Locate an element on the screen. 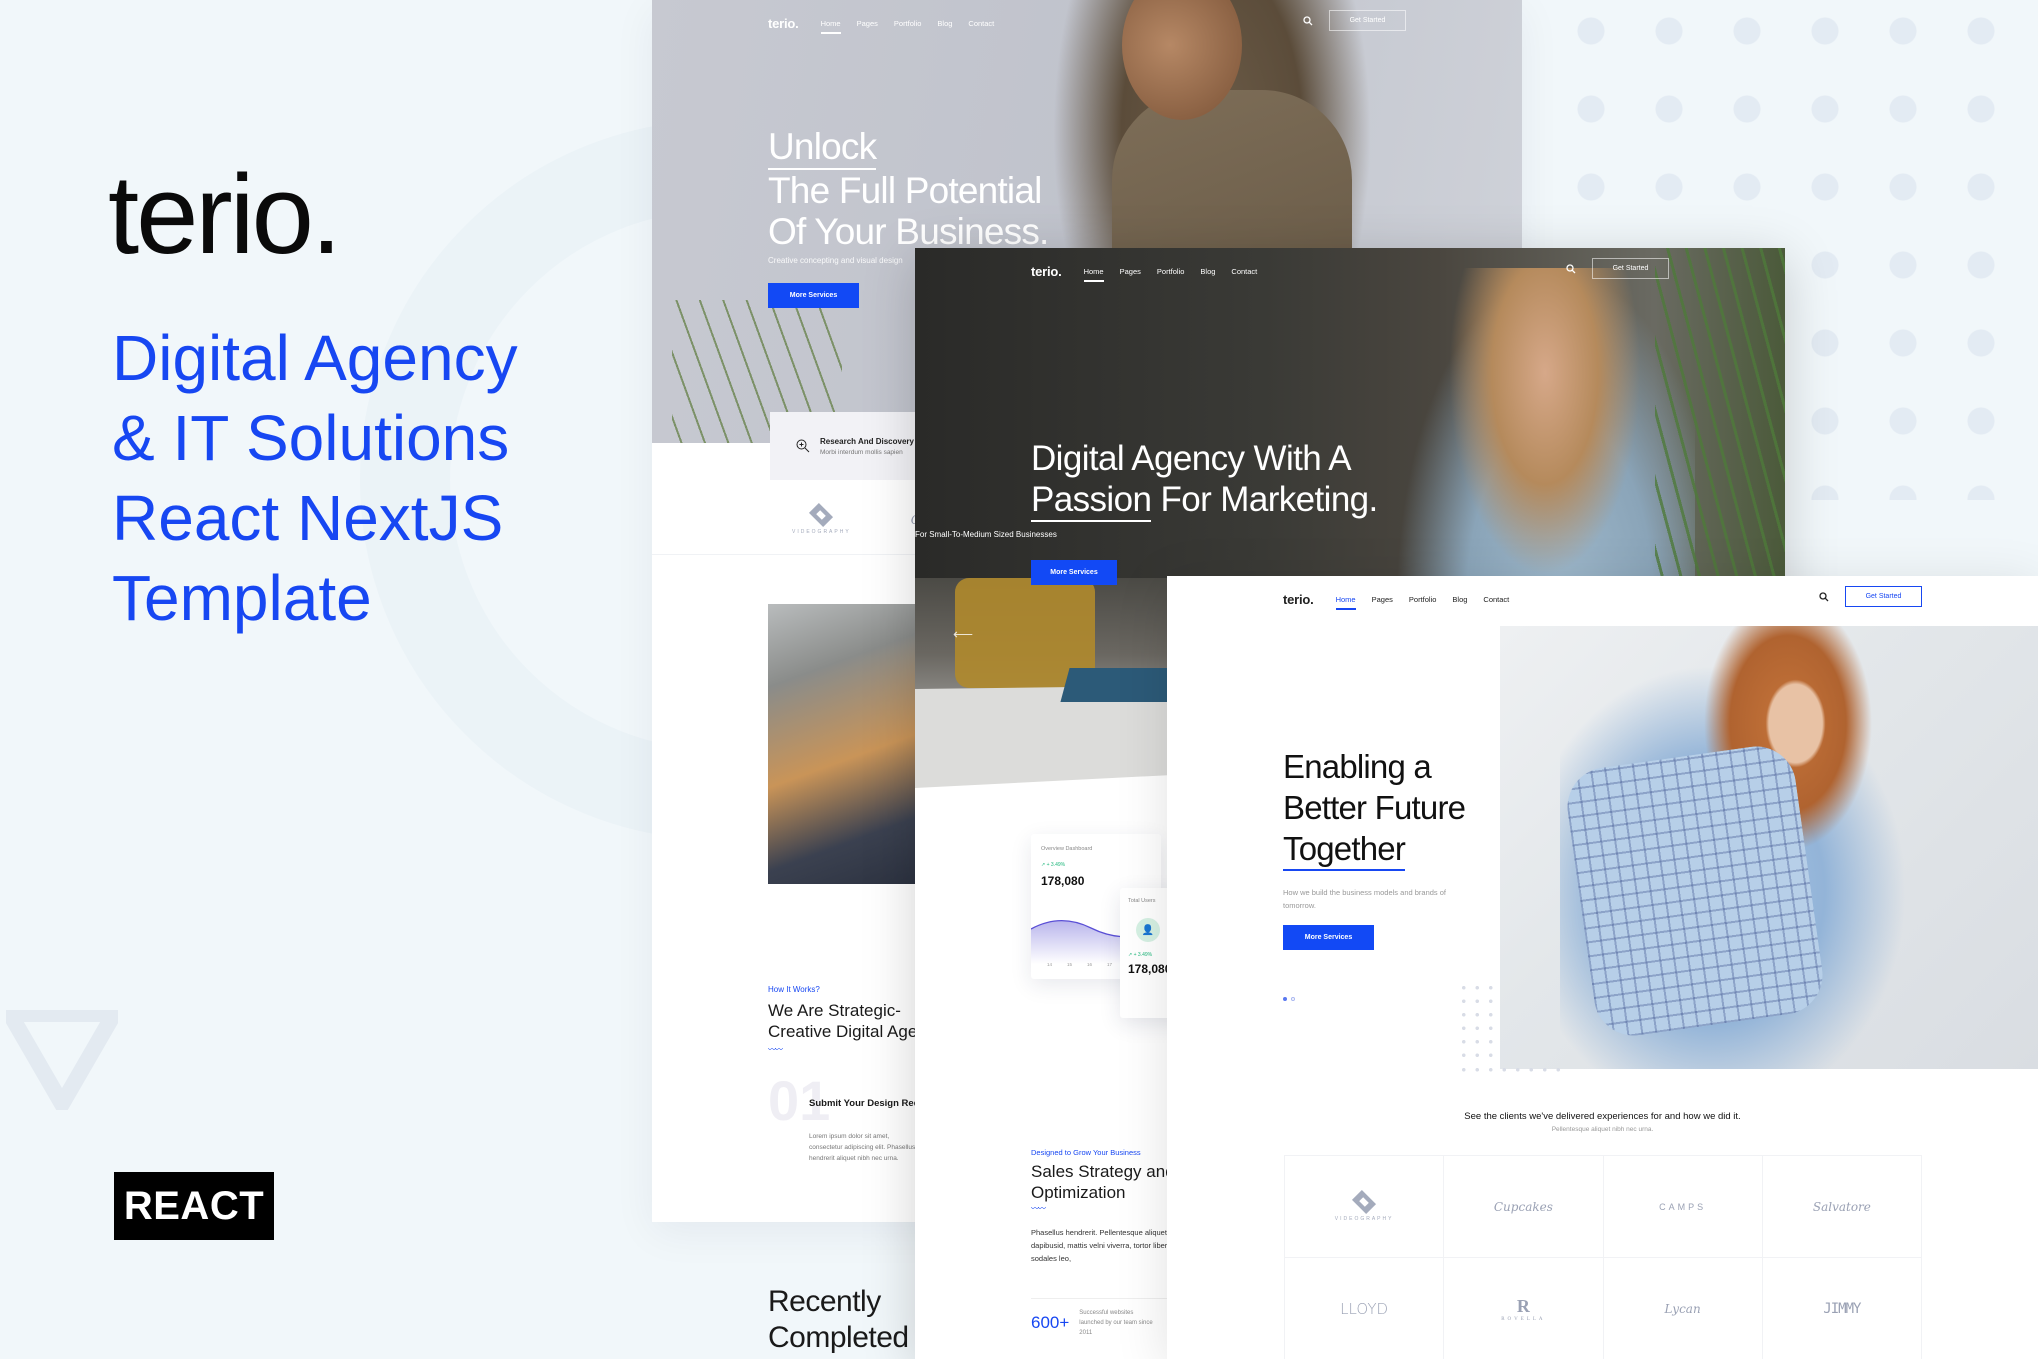 The width and height of the screenshot is (2038, 1359). stat-number: 600+ is located at coordinates (1050, 1322).